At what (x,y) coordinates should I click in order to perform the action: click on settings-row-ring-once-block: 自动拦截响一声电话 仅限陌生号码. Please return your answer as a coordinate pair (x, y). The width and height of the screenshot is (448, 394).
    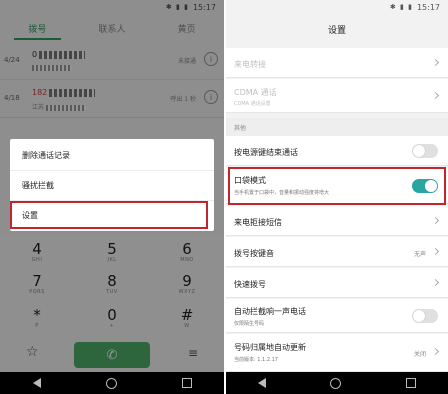
    Looking at the image, I should click on (337, 316).